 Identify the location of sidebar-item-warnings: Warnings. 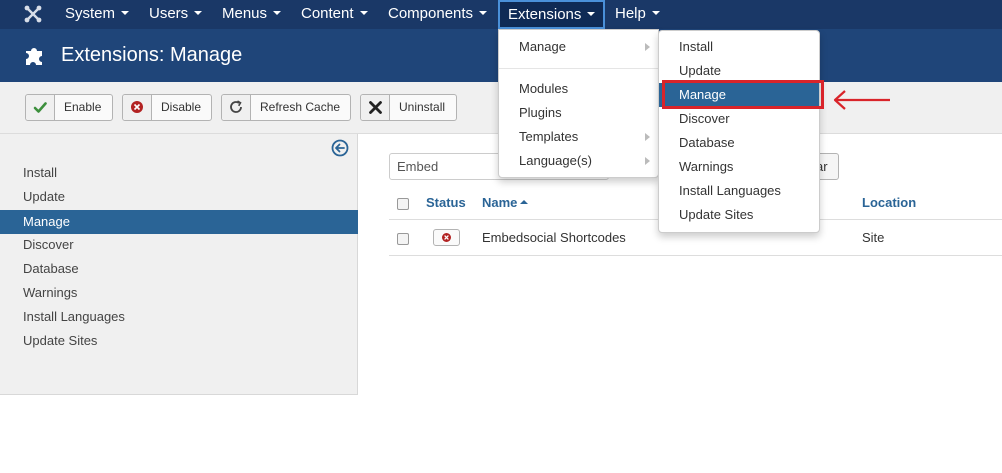
(179, 293).